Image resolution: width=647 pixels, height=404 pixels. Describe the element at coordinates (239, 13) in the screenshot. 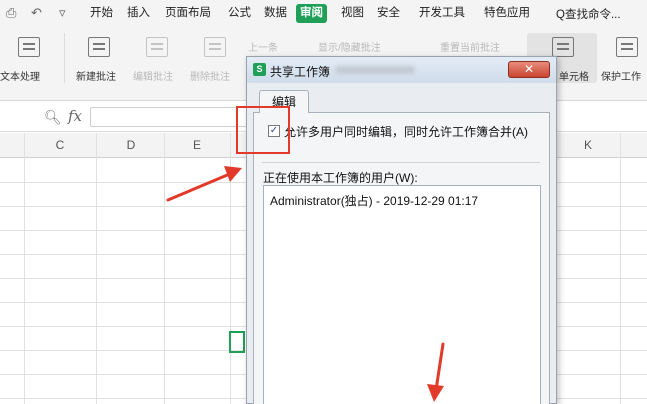

I see `tab-formula: 公式` at that location.